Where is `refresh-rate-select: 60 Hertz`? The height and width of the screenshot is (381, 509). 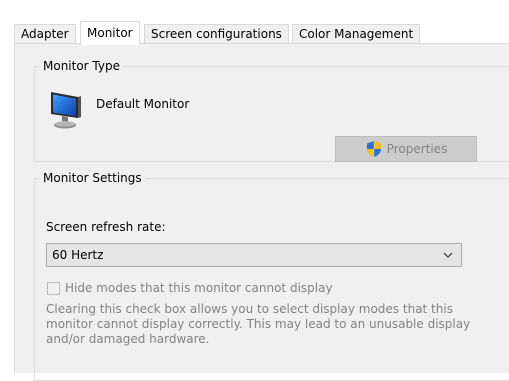 refresh-rate-select: 60 Hertz is located at coordinates (254, 255).